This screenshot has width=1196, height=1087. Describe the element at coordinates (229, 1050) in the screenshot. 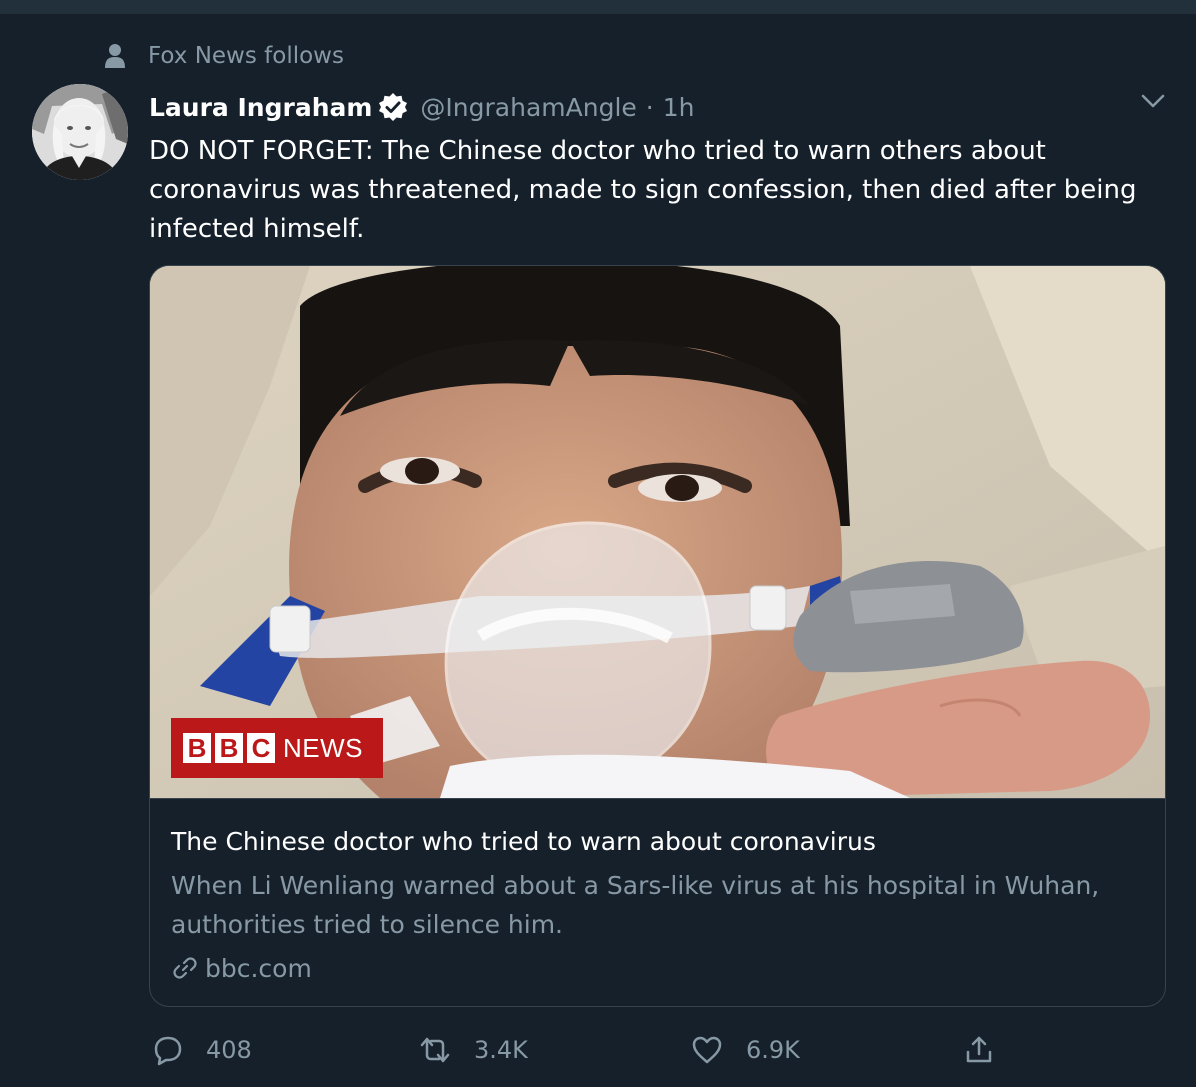

I see `reply-count: 408` at that location.